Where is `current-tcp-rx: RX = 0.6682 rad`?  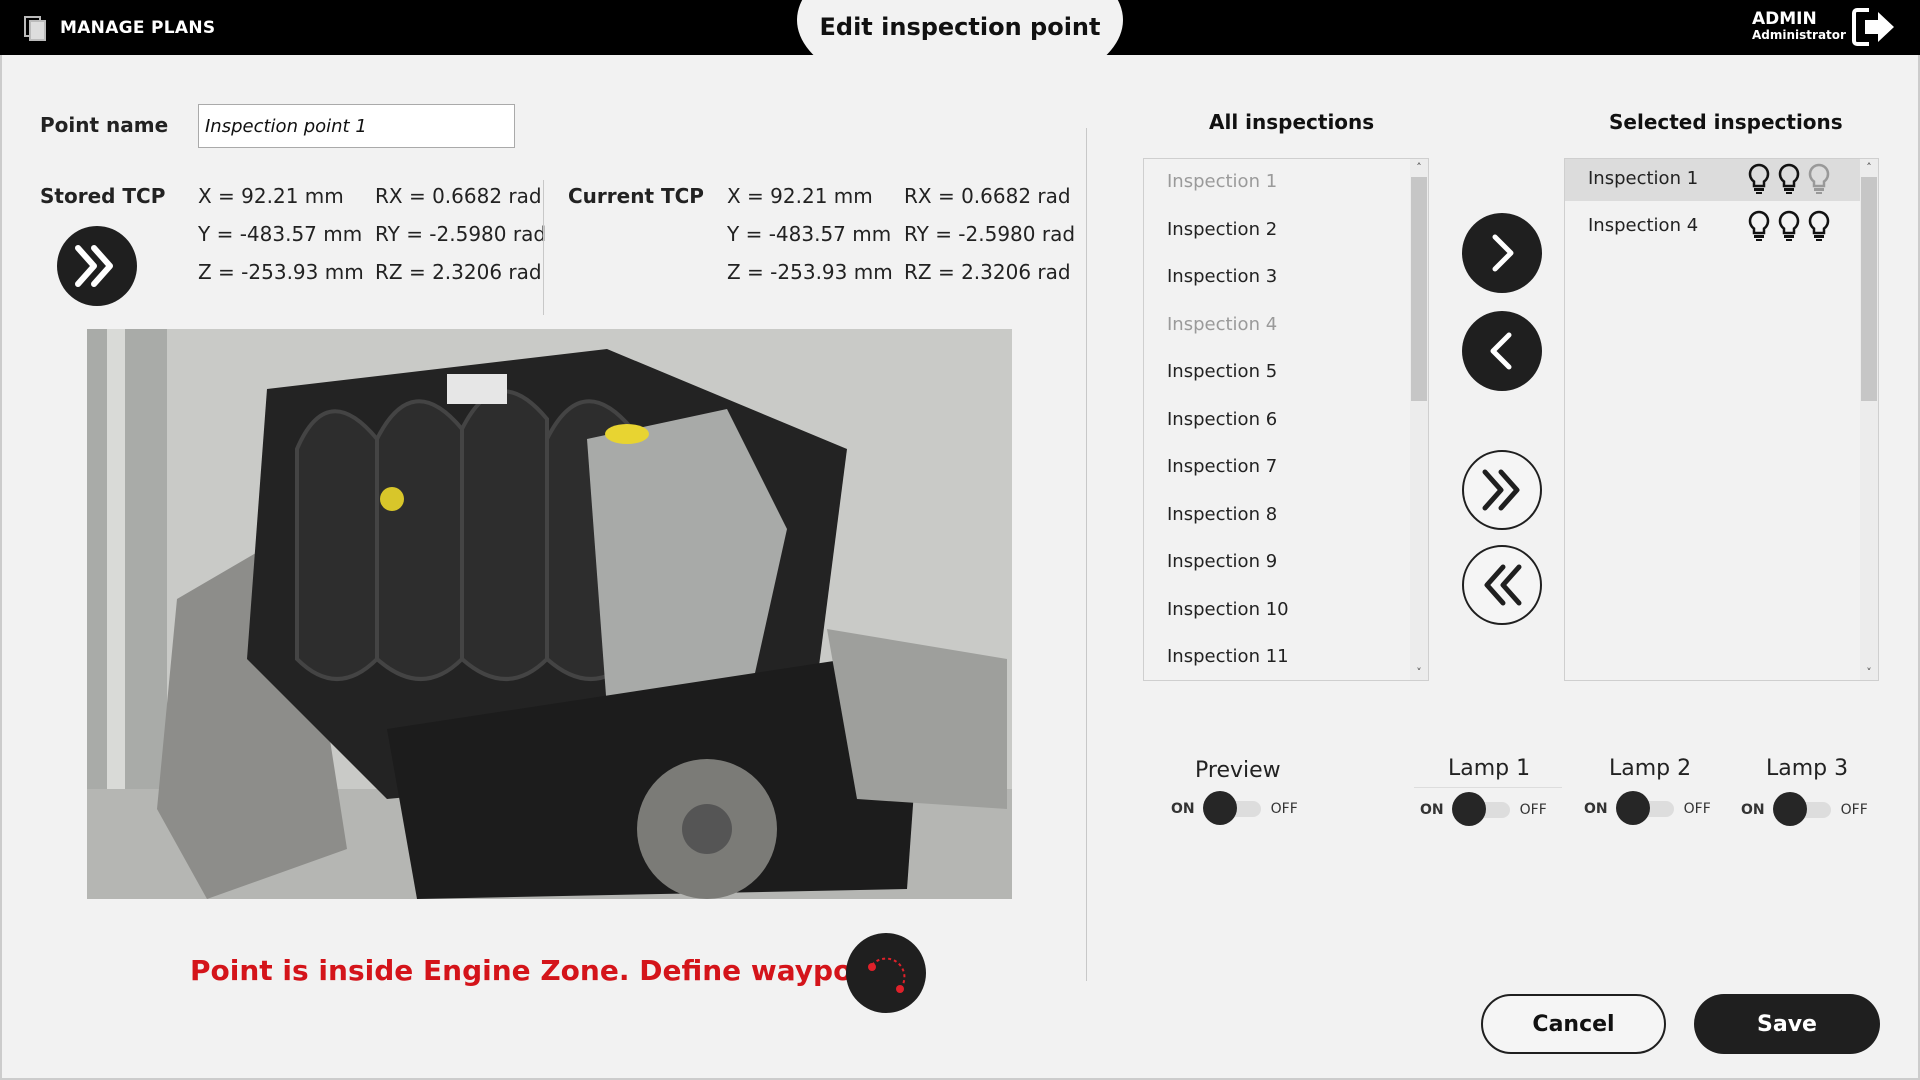
current-tcp-rx: RX = 0.6682 rad is located at coordinates (987, 196).